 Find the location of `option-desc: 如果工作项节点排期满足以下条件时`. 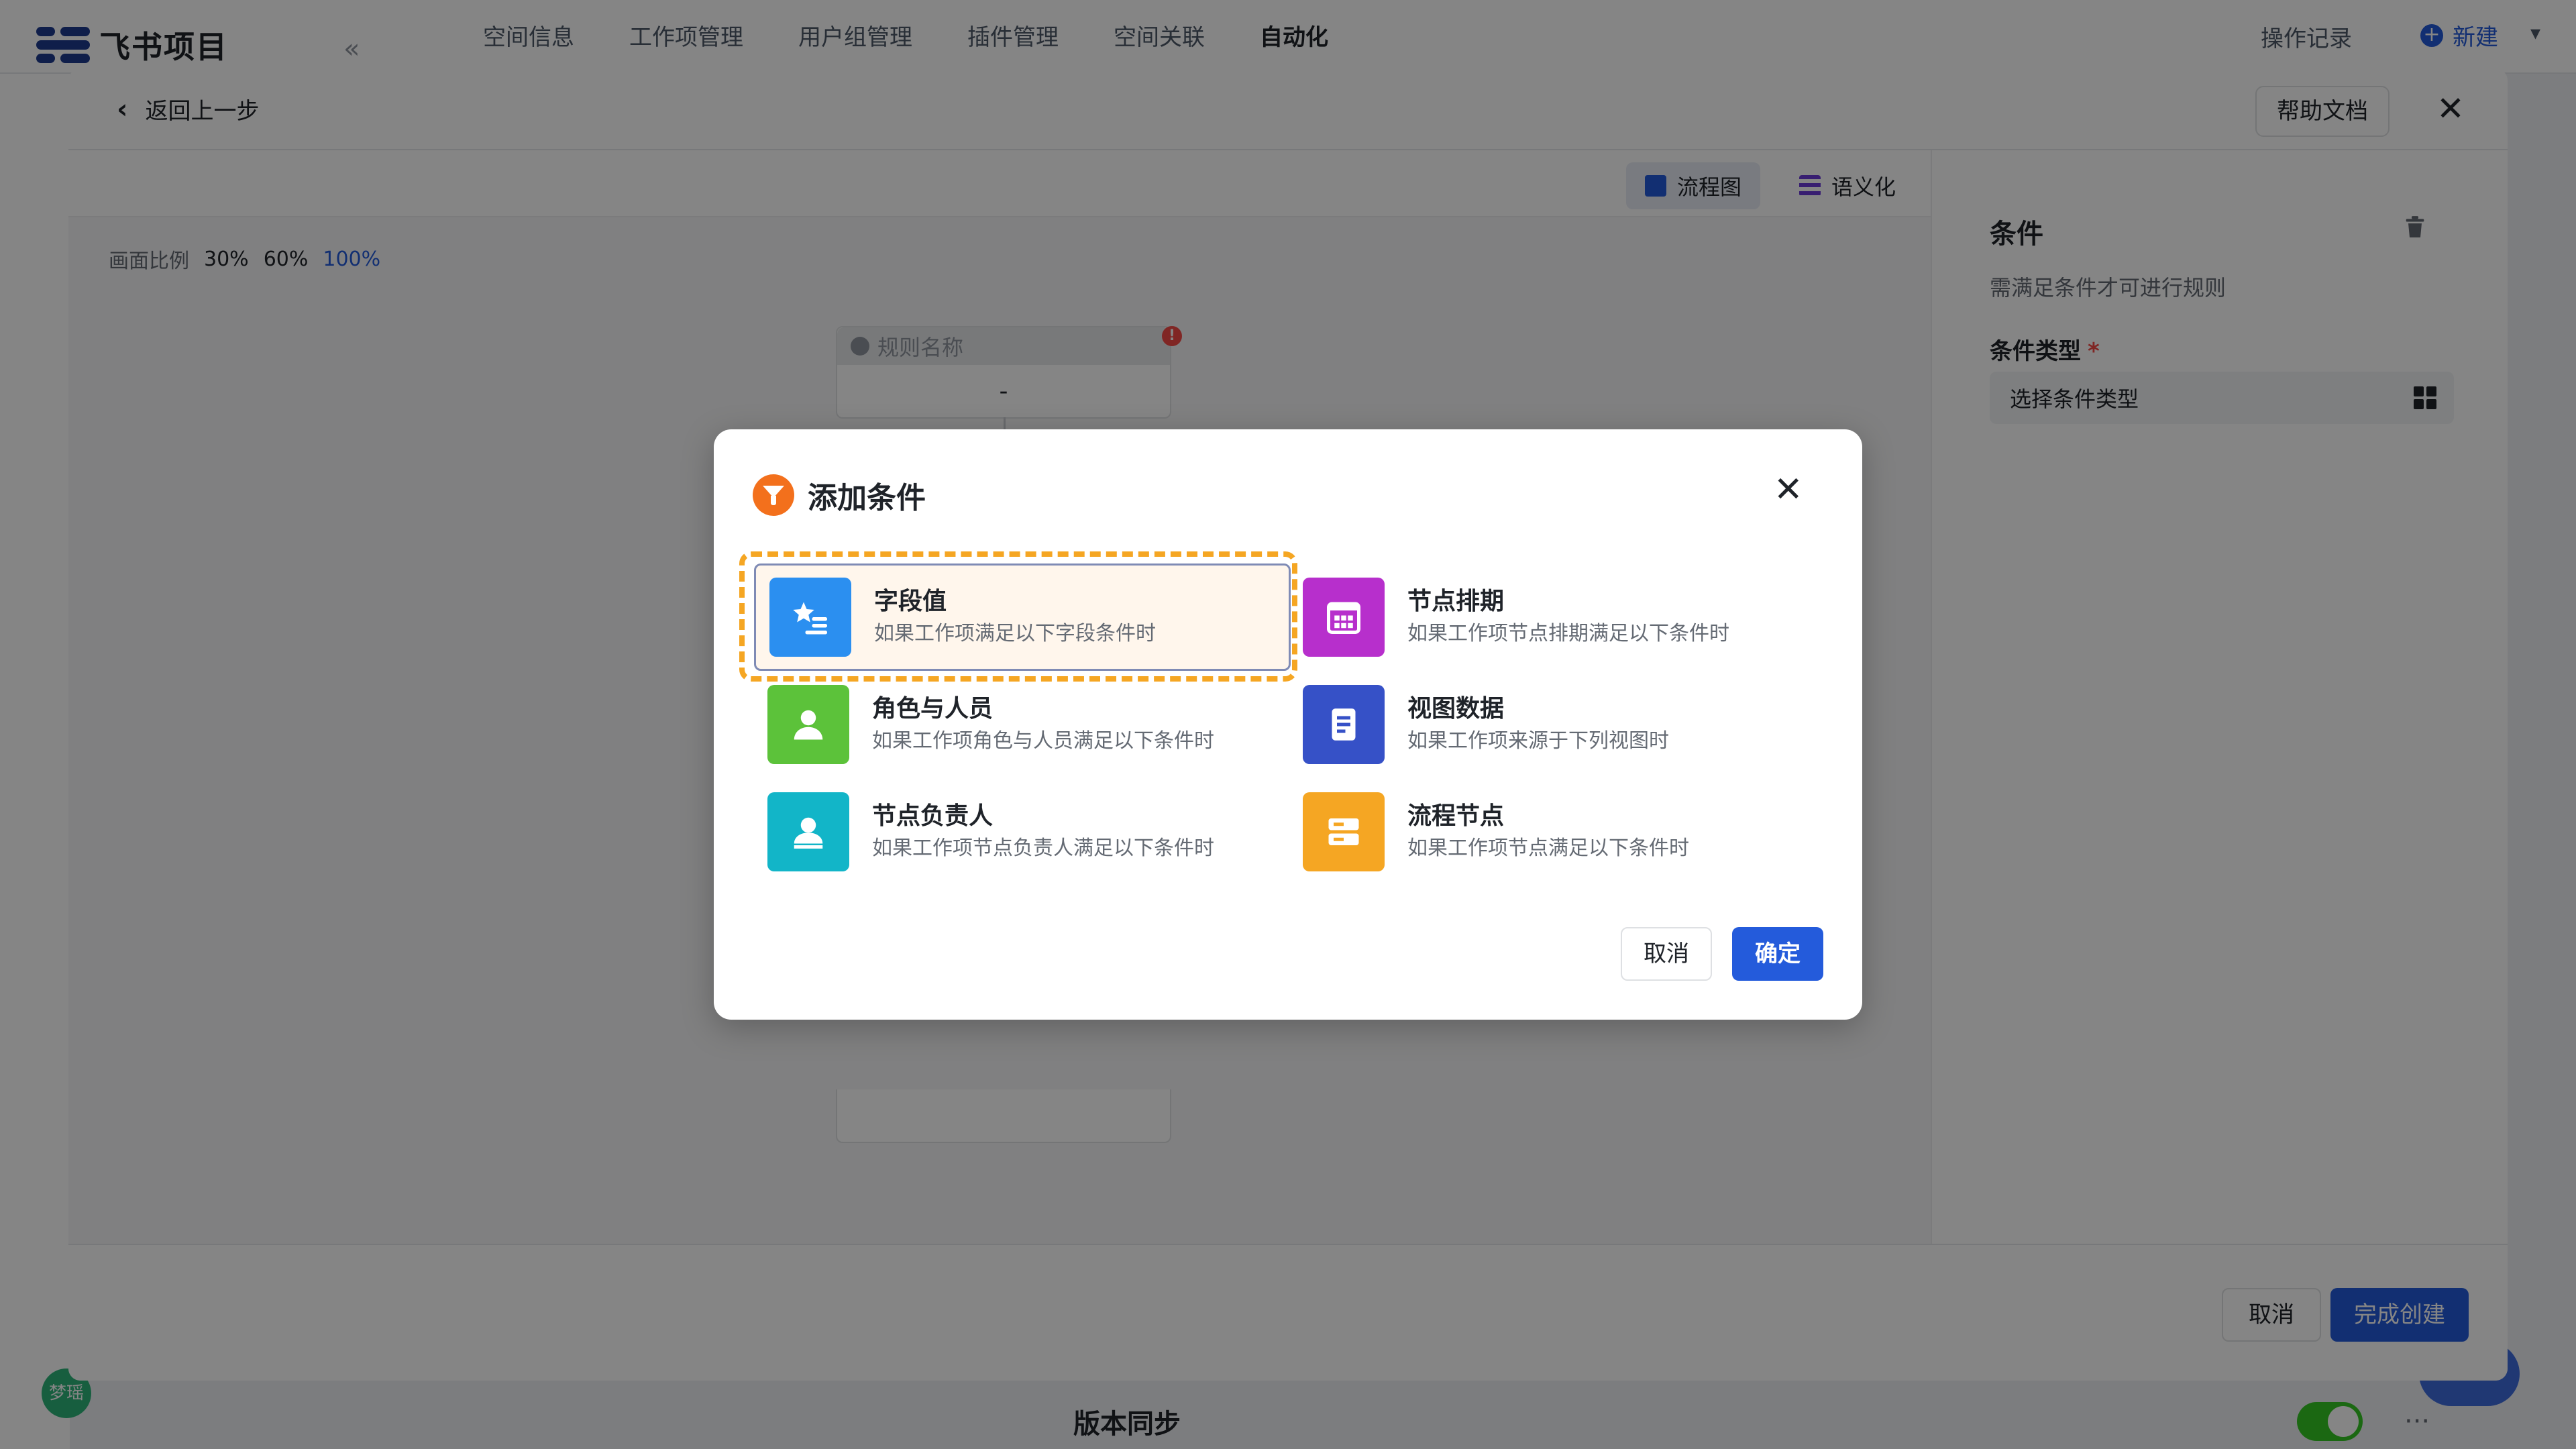

option-desc: 如果工作项节点排期满足以下条件时 is located at coordinates (1568, 633).